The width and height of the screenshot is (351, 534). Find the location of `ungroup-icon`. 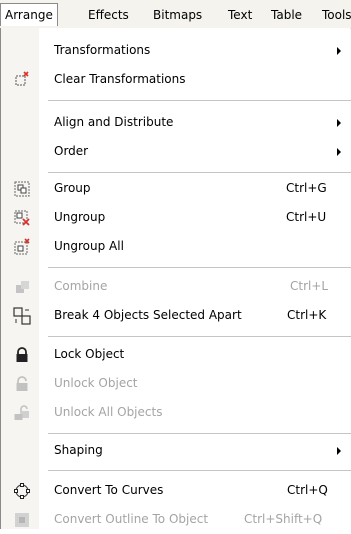

ungroup-icon is located at coordinates (22, 218).